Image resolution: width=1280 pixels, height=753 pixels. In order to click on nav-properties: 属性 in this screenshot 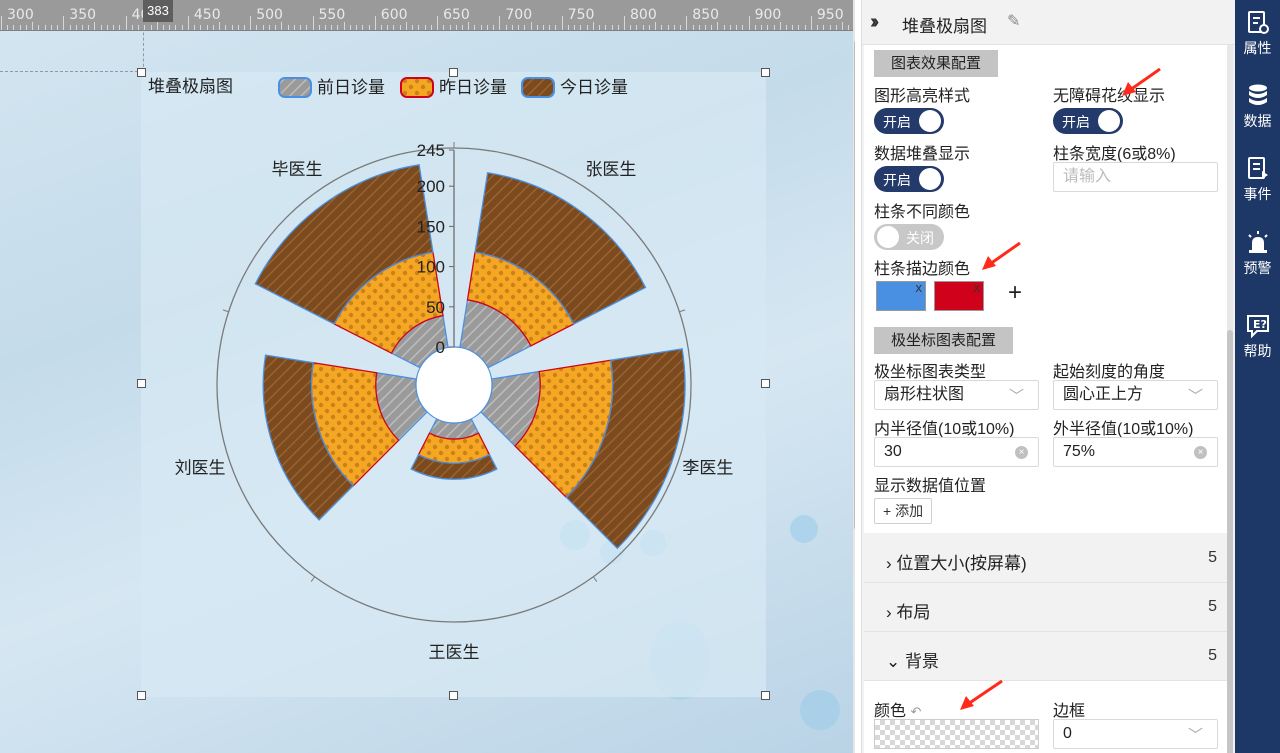, I will do `click(1257, 34)`.